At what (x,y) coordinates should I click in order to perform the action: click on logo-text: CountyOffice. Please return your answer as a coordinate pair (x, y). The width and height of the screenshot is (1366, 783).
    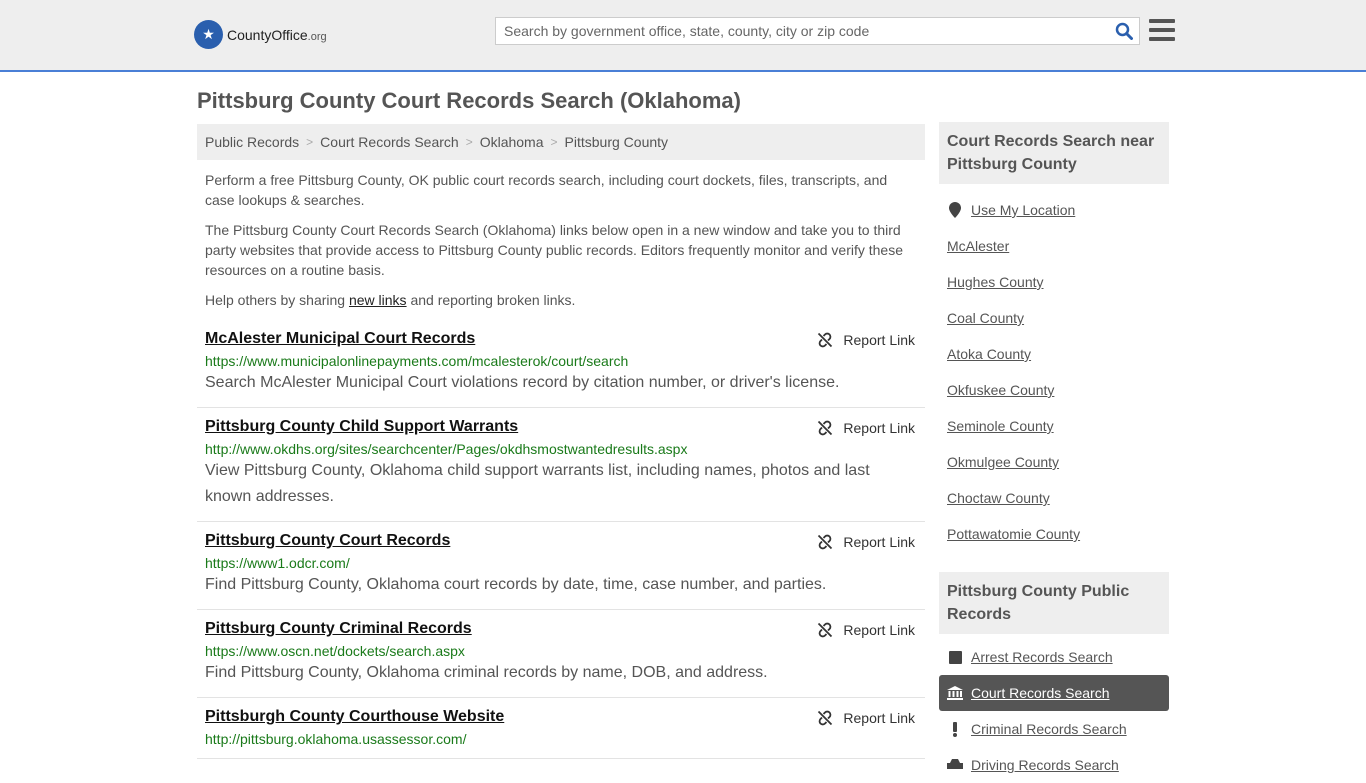
    Looking at the image, I should click on (267, 34).